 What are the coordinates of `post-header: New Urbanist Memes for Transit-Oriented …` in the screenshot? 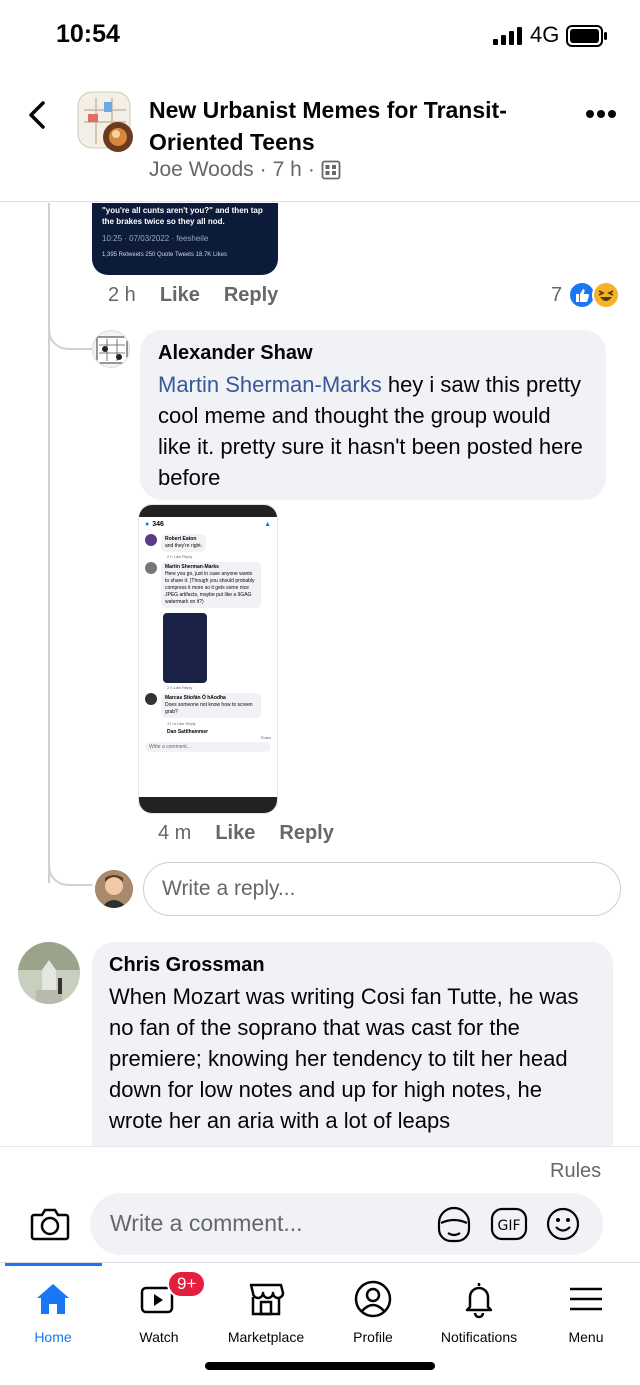 It's located at (320, 141).